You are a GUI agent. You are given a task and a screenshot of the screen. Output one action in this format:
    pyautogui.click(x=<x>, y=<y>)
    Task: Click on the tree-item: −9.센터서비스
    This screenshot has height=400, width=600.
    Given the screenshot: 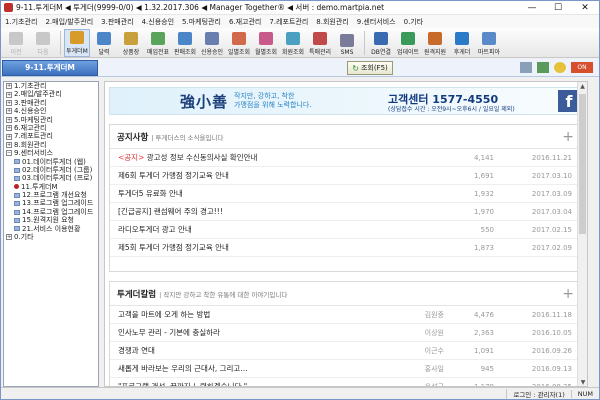 What is the action you would take?
    pyautogui.click(x=51, y=153)
    